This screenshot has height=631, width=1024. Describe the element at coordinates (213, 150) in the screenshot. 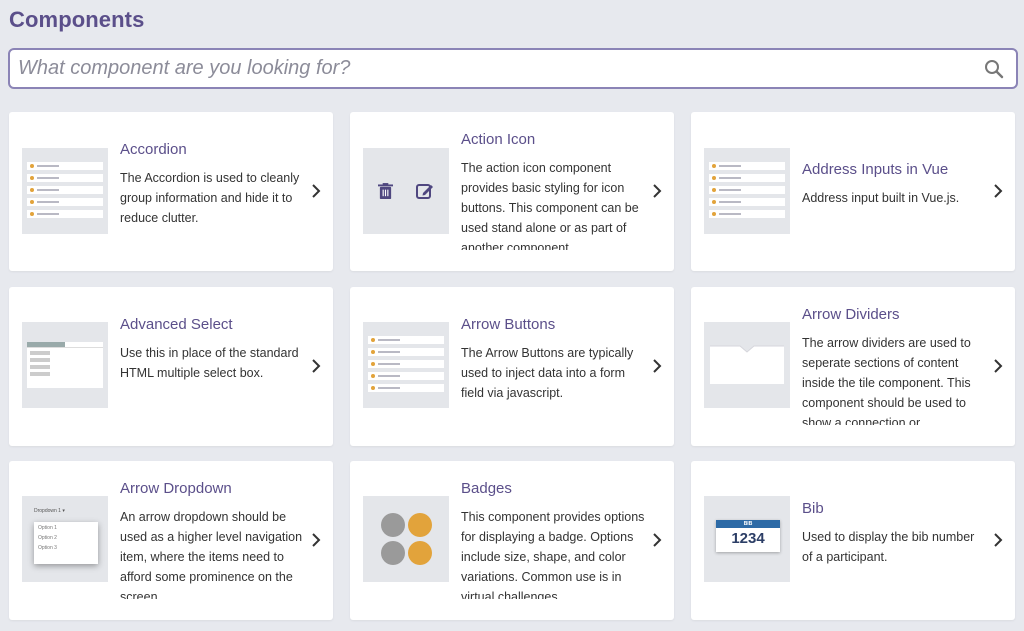

I see `card-title: Accordion` at that location.